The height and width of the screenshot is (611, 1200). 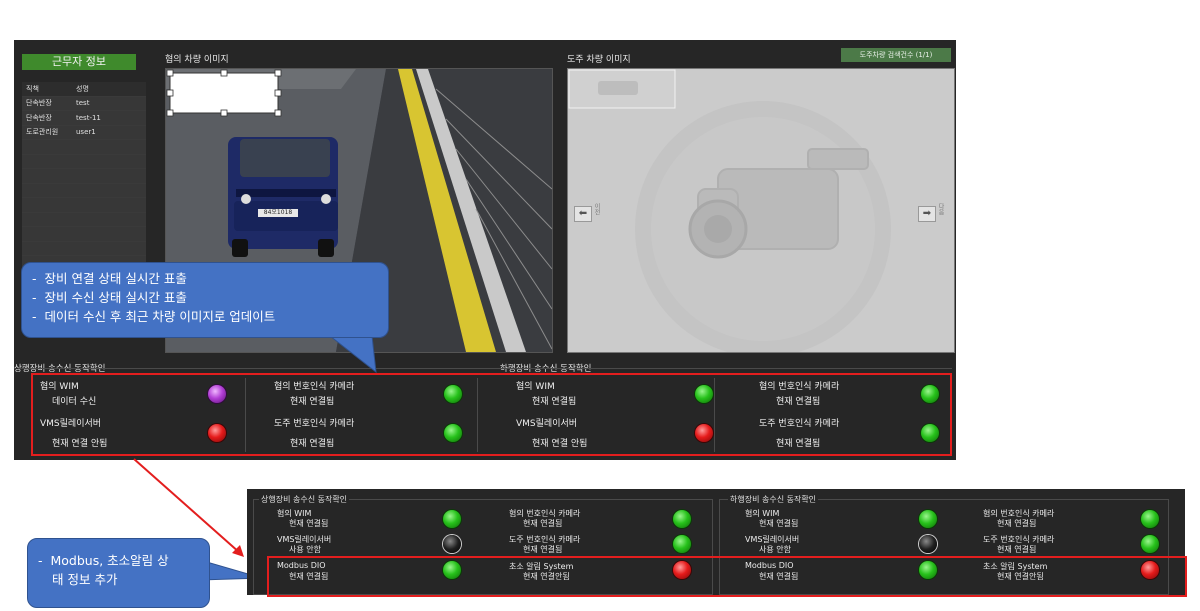 I want to click on up-suspect-camera-led, so click(x=682, y=519).